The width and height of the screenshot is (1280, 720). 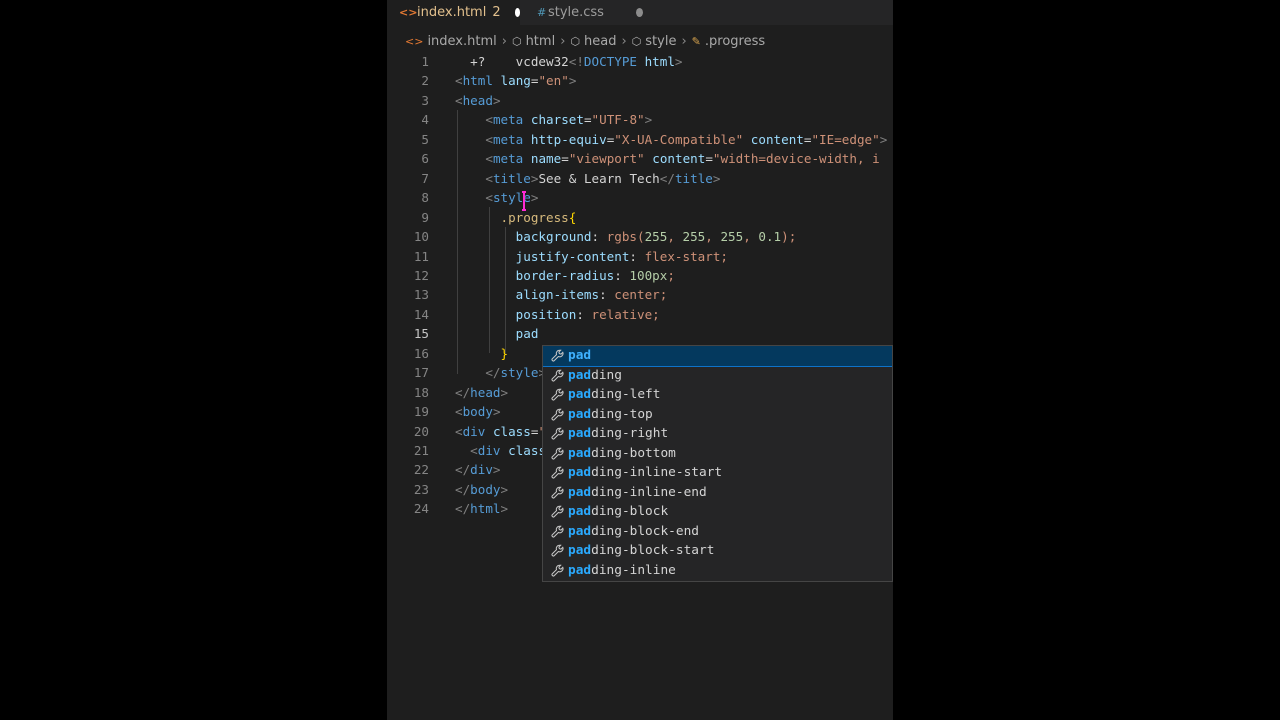 What do you see at coordinates (640, 217) in the screenshot?
I see `code-line: 9 .progress{` at bounding box center [640, 217].